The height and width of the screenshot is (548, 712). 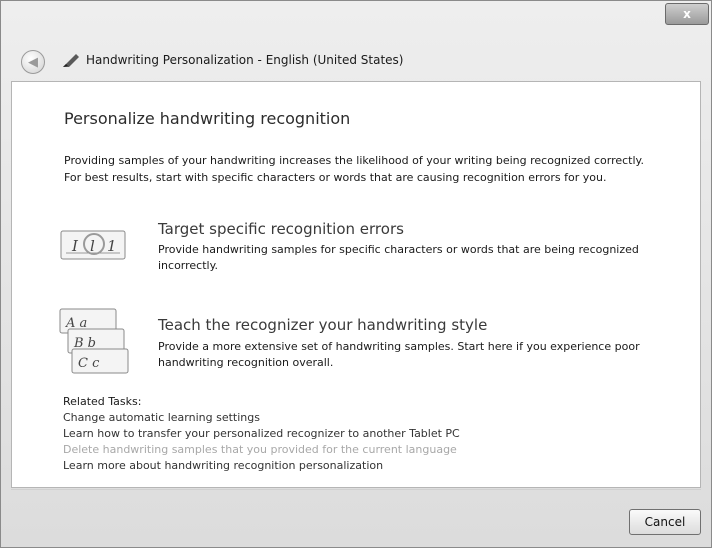 What do you see at coordinates (89, 363) in the screenshot?
I see `svg-text: C c` at bounding box center [89, 363].